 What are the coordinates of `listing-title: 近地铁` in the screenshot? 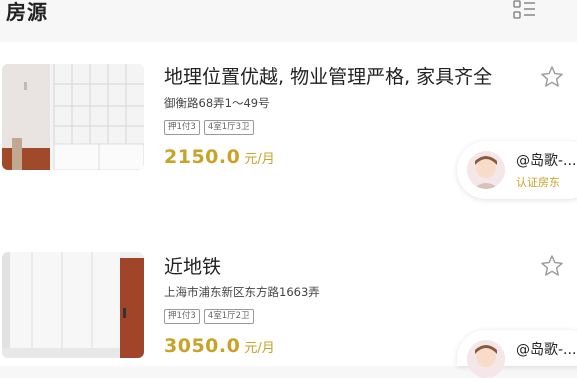 It's located at (192, 267).